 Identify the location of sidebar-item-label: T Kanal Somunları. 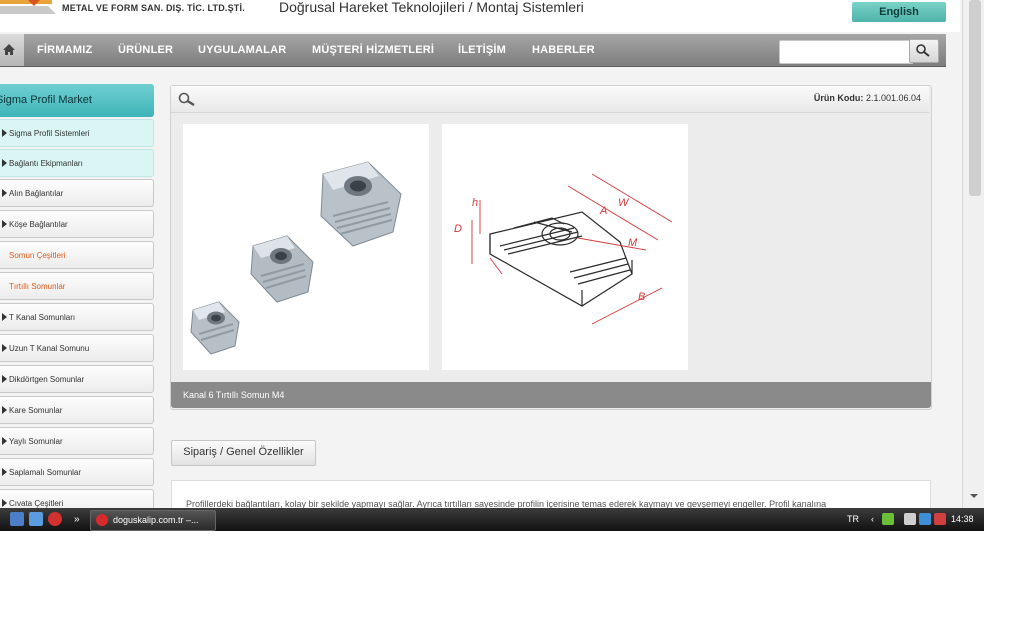
(42, 317).